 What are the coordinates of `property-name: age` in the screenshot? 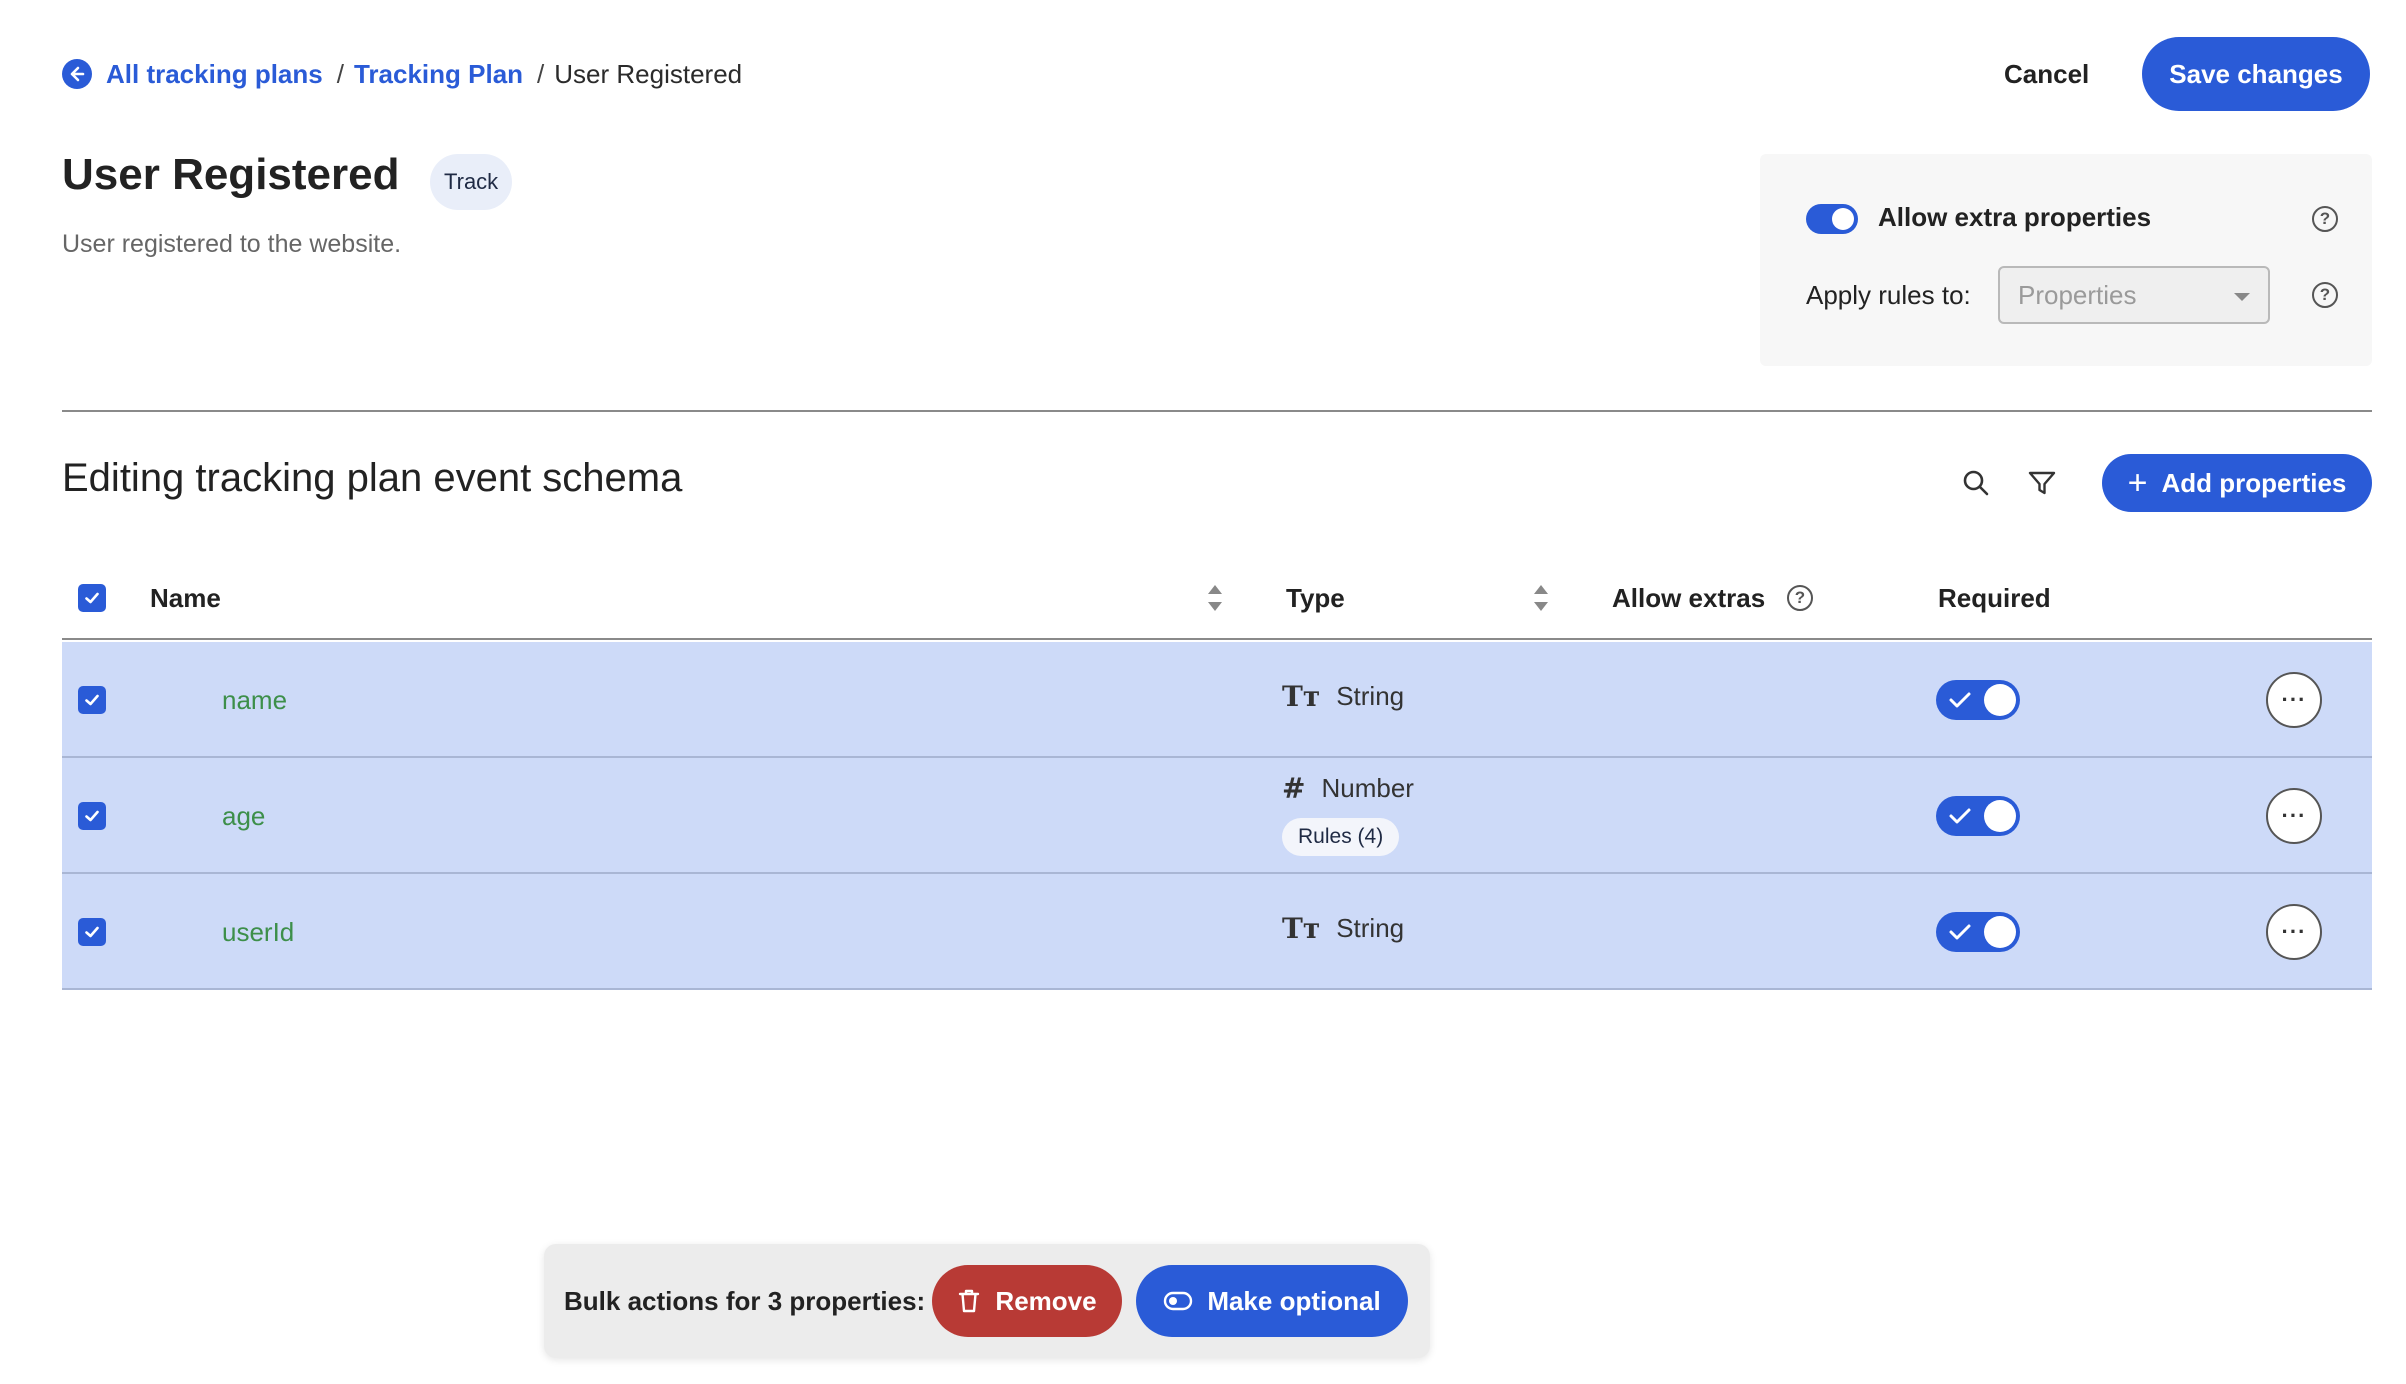 It's located at (243, 816).